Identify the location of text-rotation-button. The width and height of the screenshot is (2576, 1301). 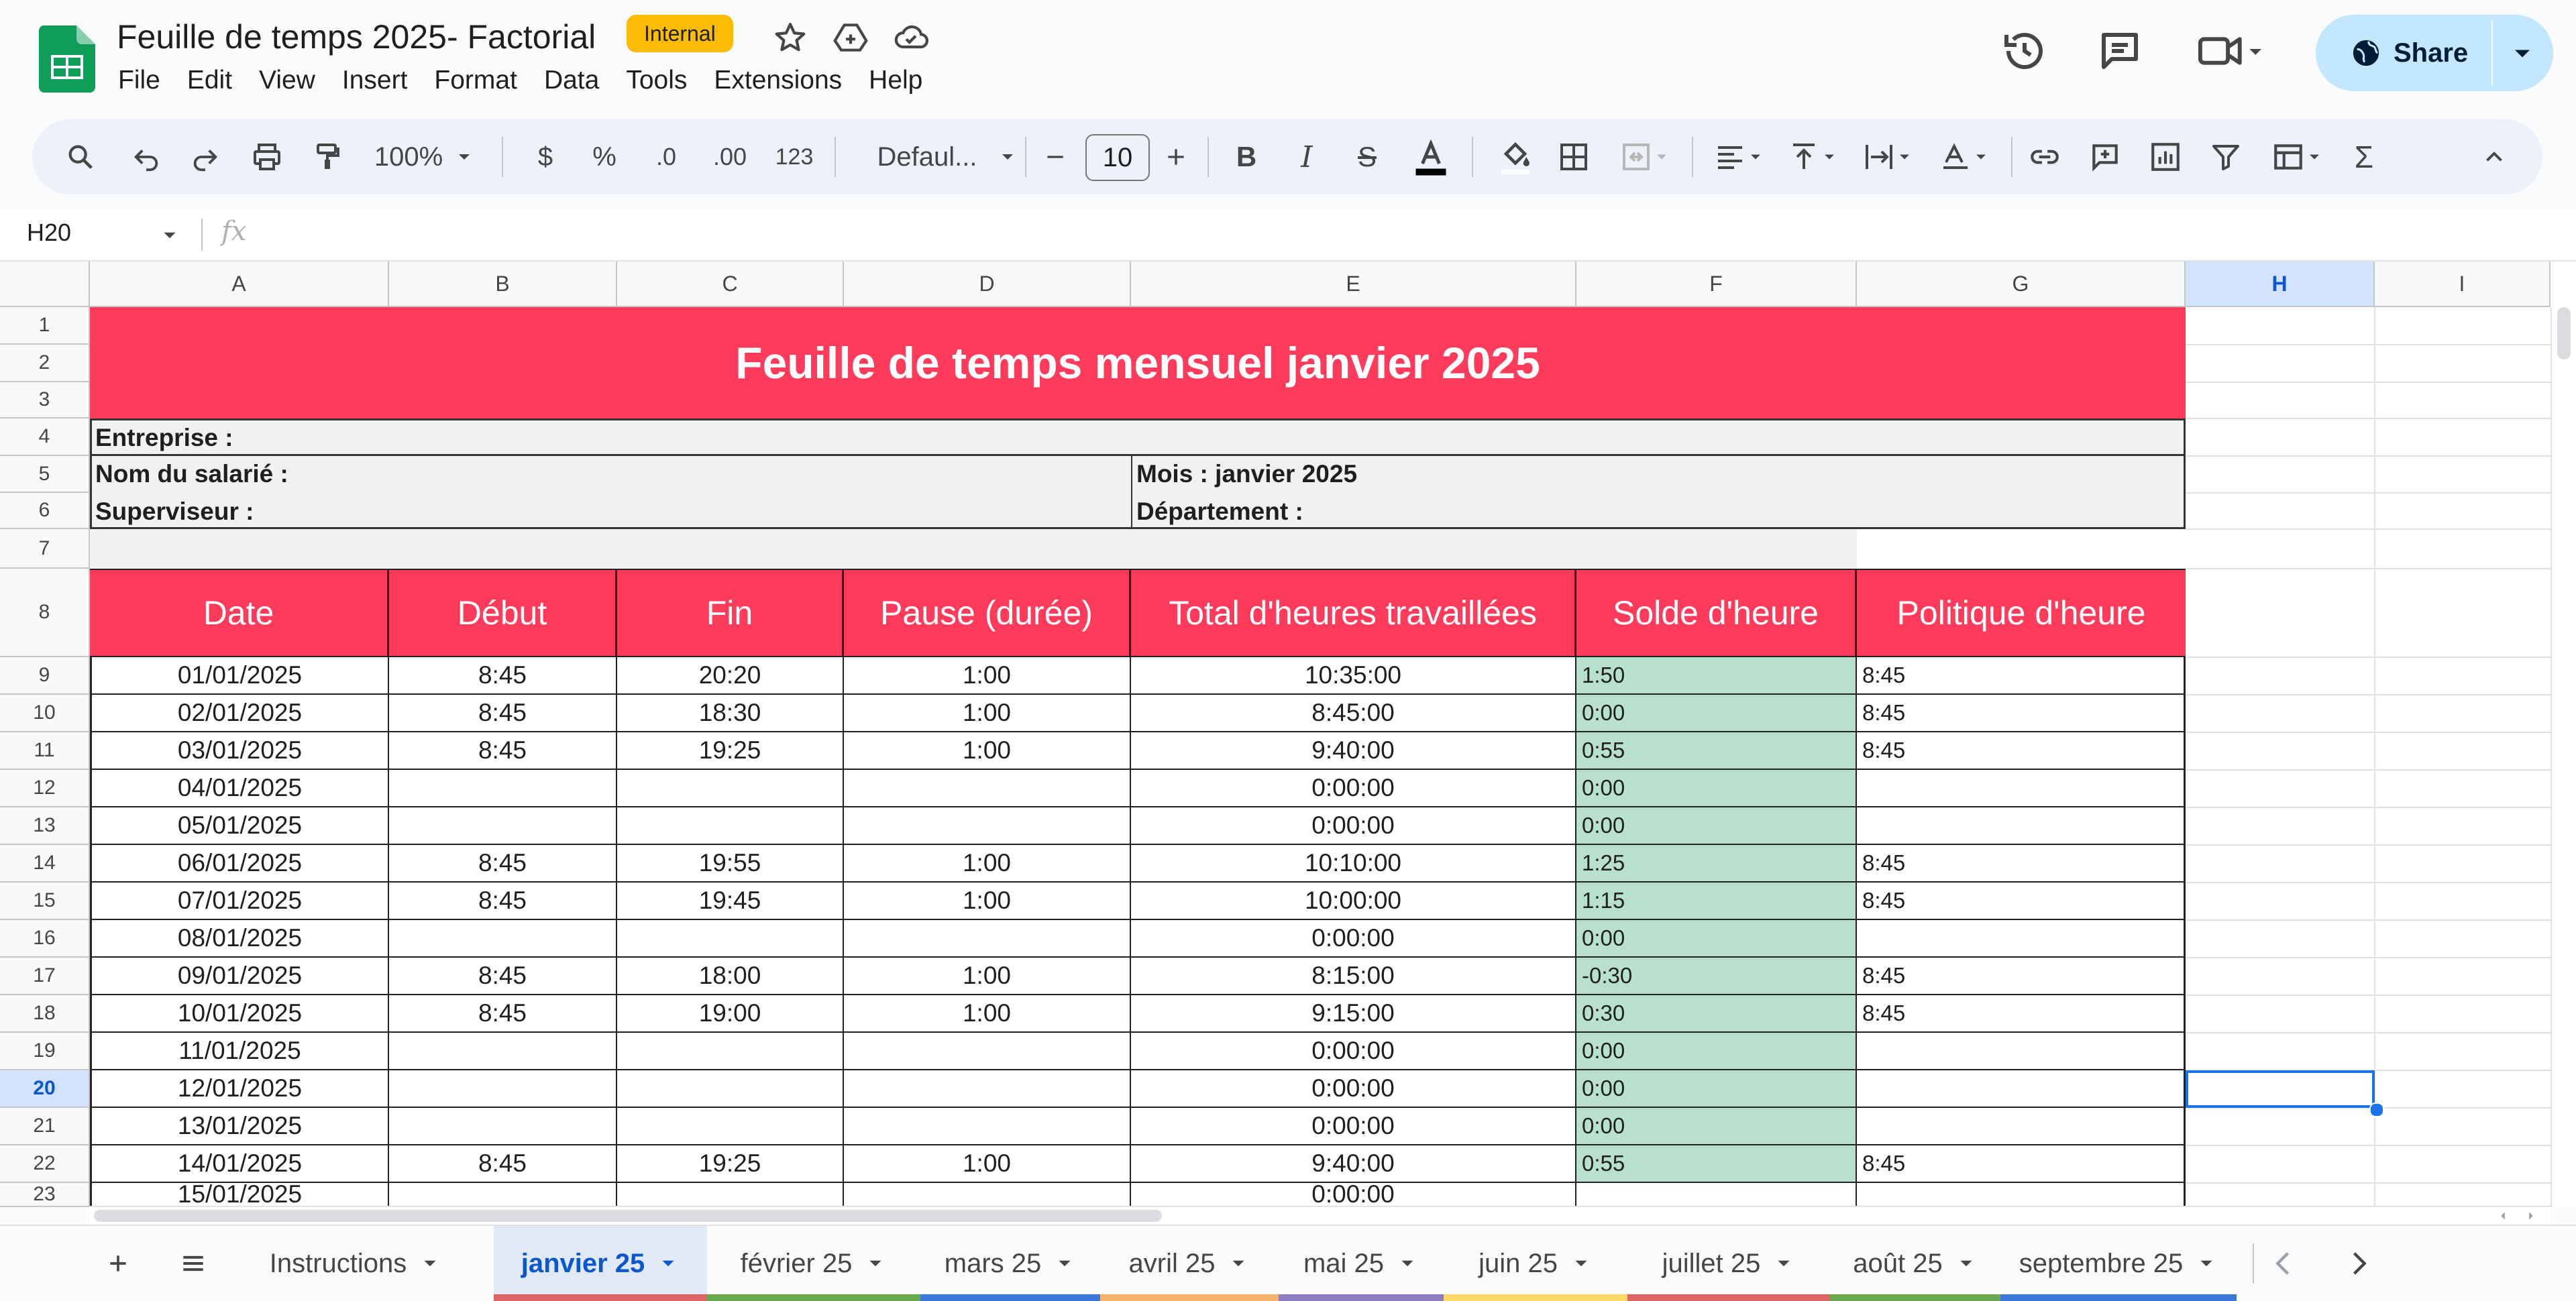
(1965, 156).